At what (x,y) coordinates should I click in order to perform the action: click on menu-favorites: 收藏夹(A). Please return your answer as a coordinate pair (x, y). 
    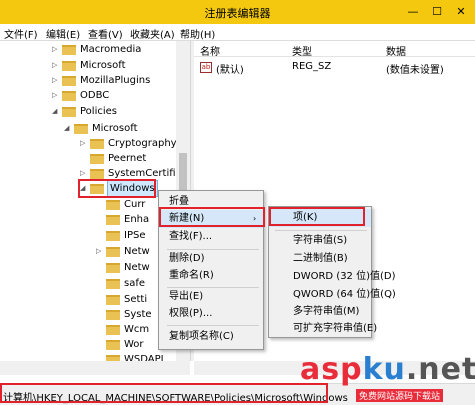
    Looking at the image, I should click on (152, 33).